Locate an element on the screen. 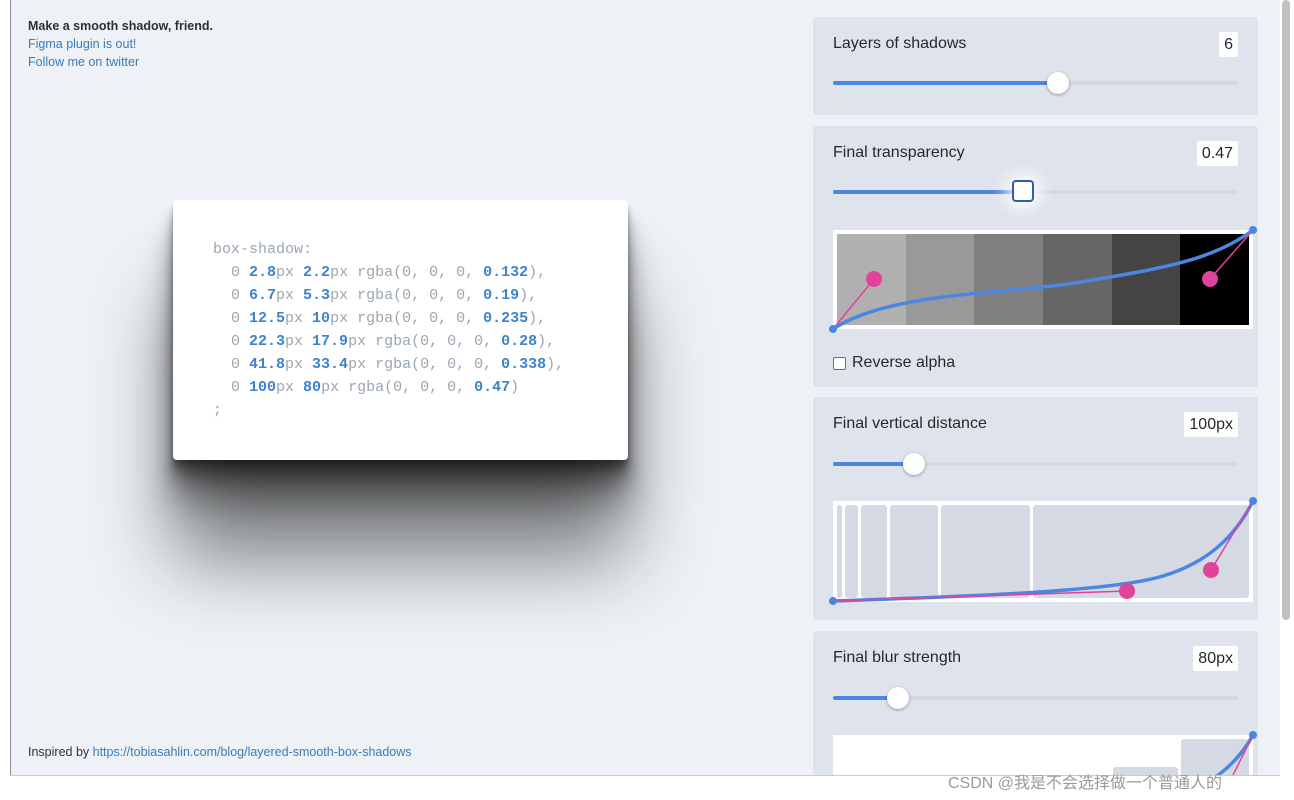 This screenshot has width=1294, height=800. footer-prefix: Inspired by is located at coordinates (60, 752).